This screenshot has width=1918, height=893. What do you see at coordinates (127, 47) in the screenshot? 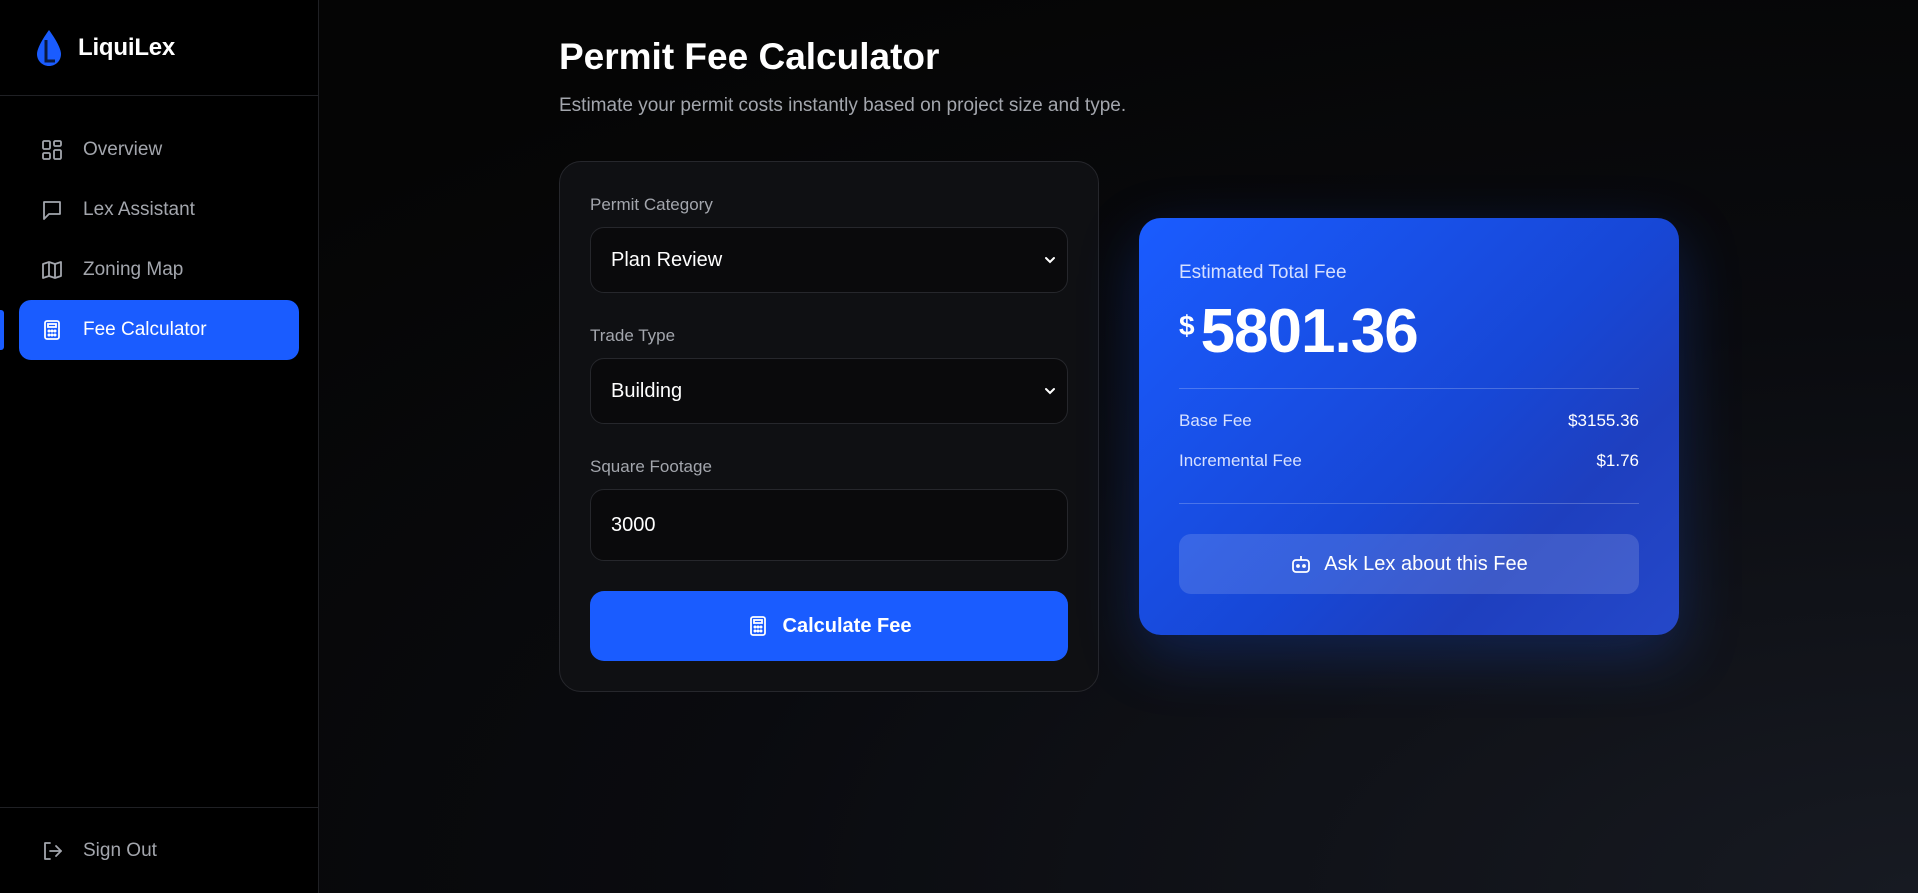
I see `app-name: LiquiLex` at bounding box center [127, 47].